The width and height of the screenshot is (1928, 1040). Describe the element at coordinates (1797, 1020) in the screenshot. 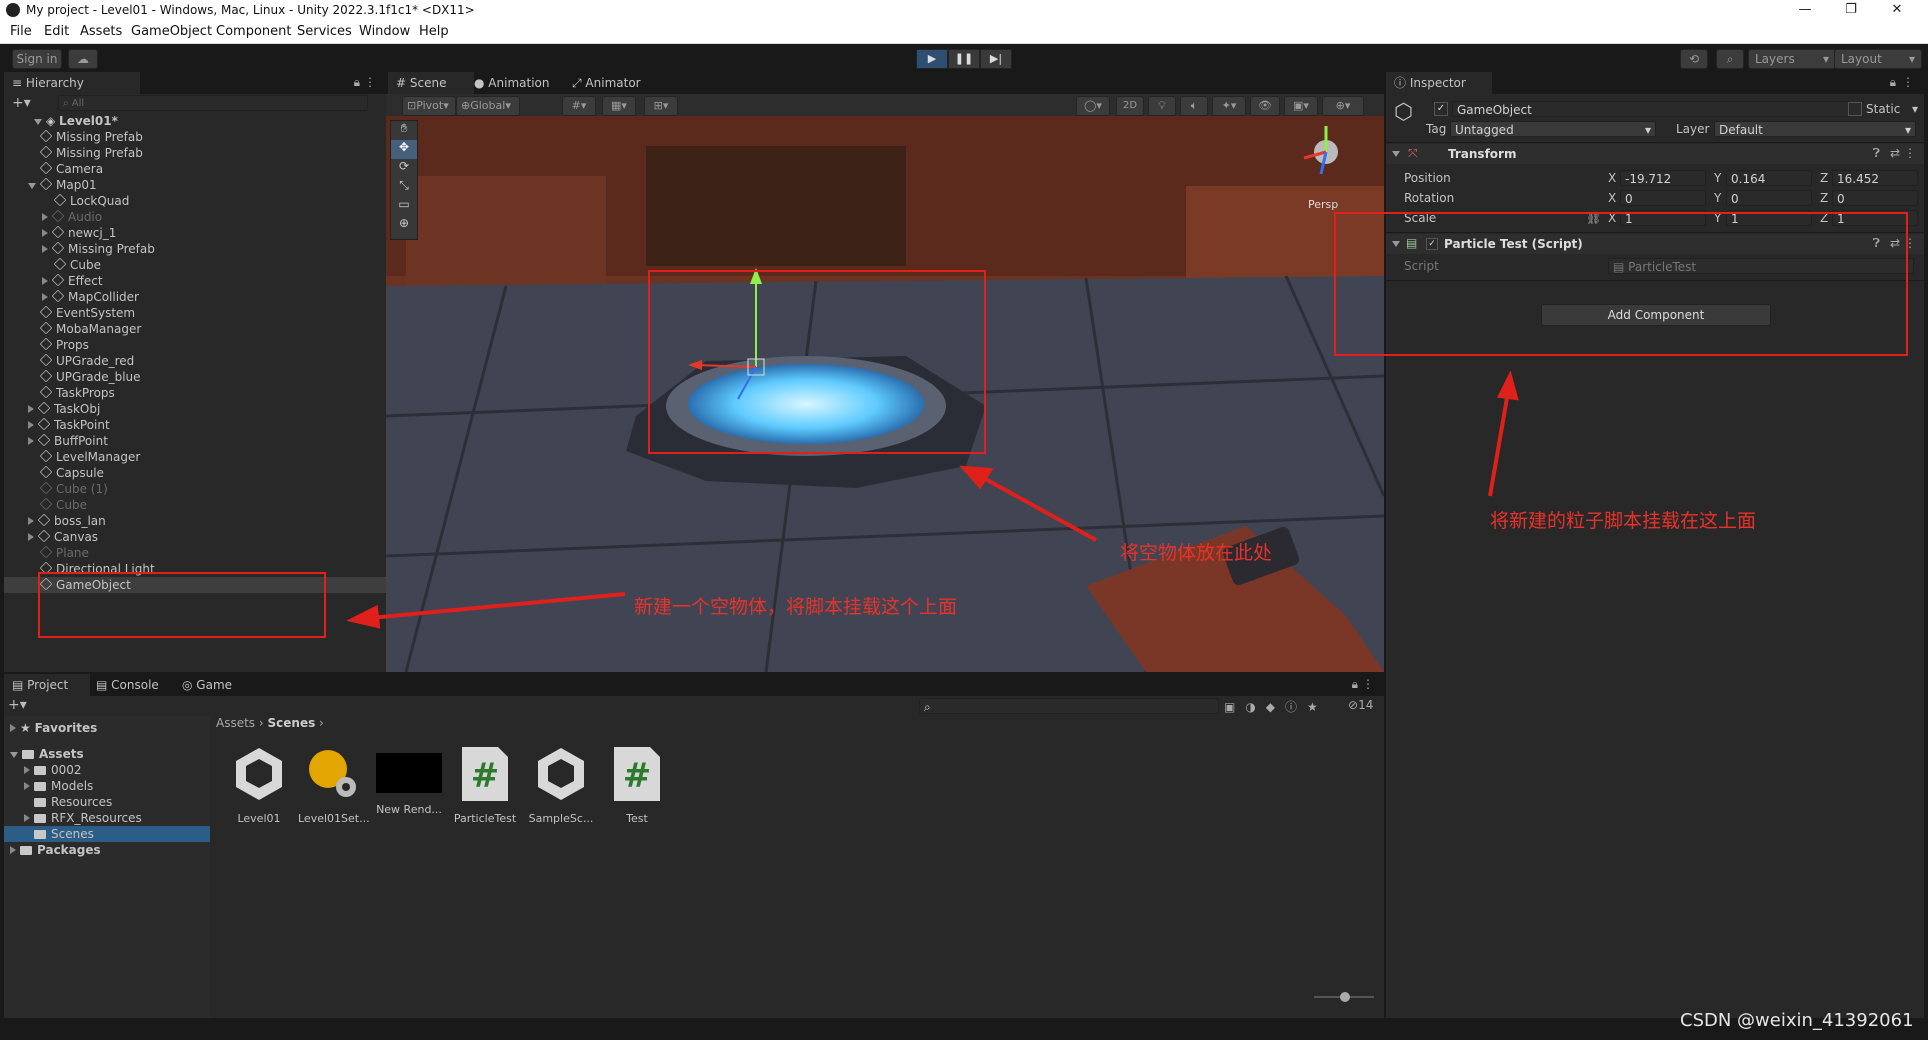

I see `watermark: CSDN @weixin_41392061` at that location.